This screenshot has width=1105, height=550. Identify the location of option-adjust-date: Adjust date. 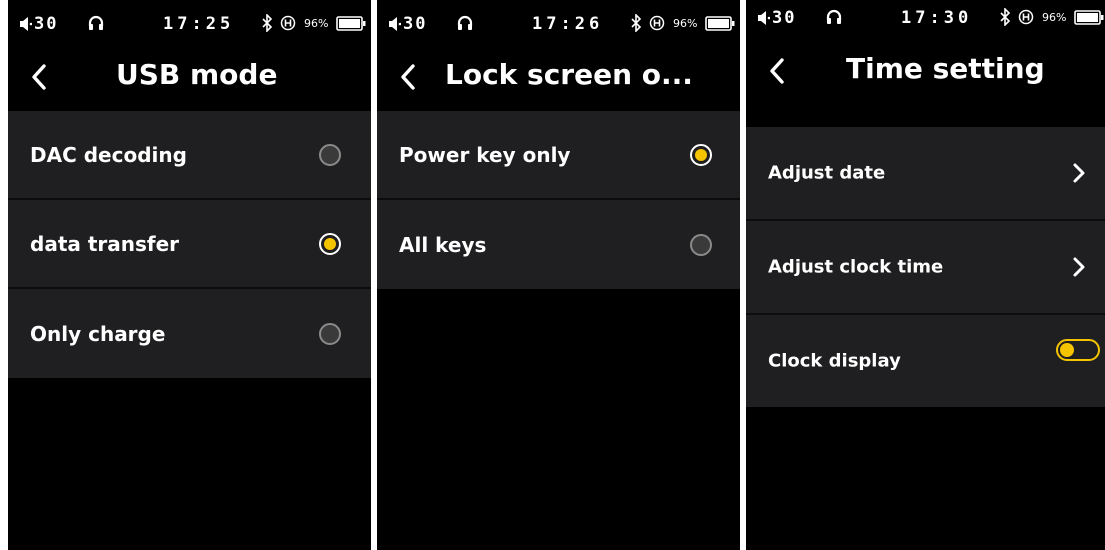
(925, 174).